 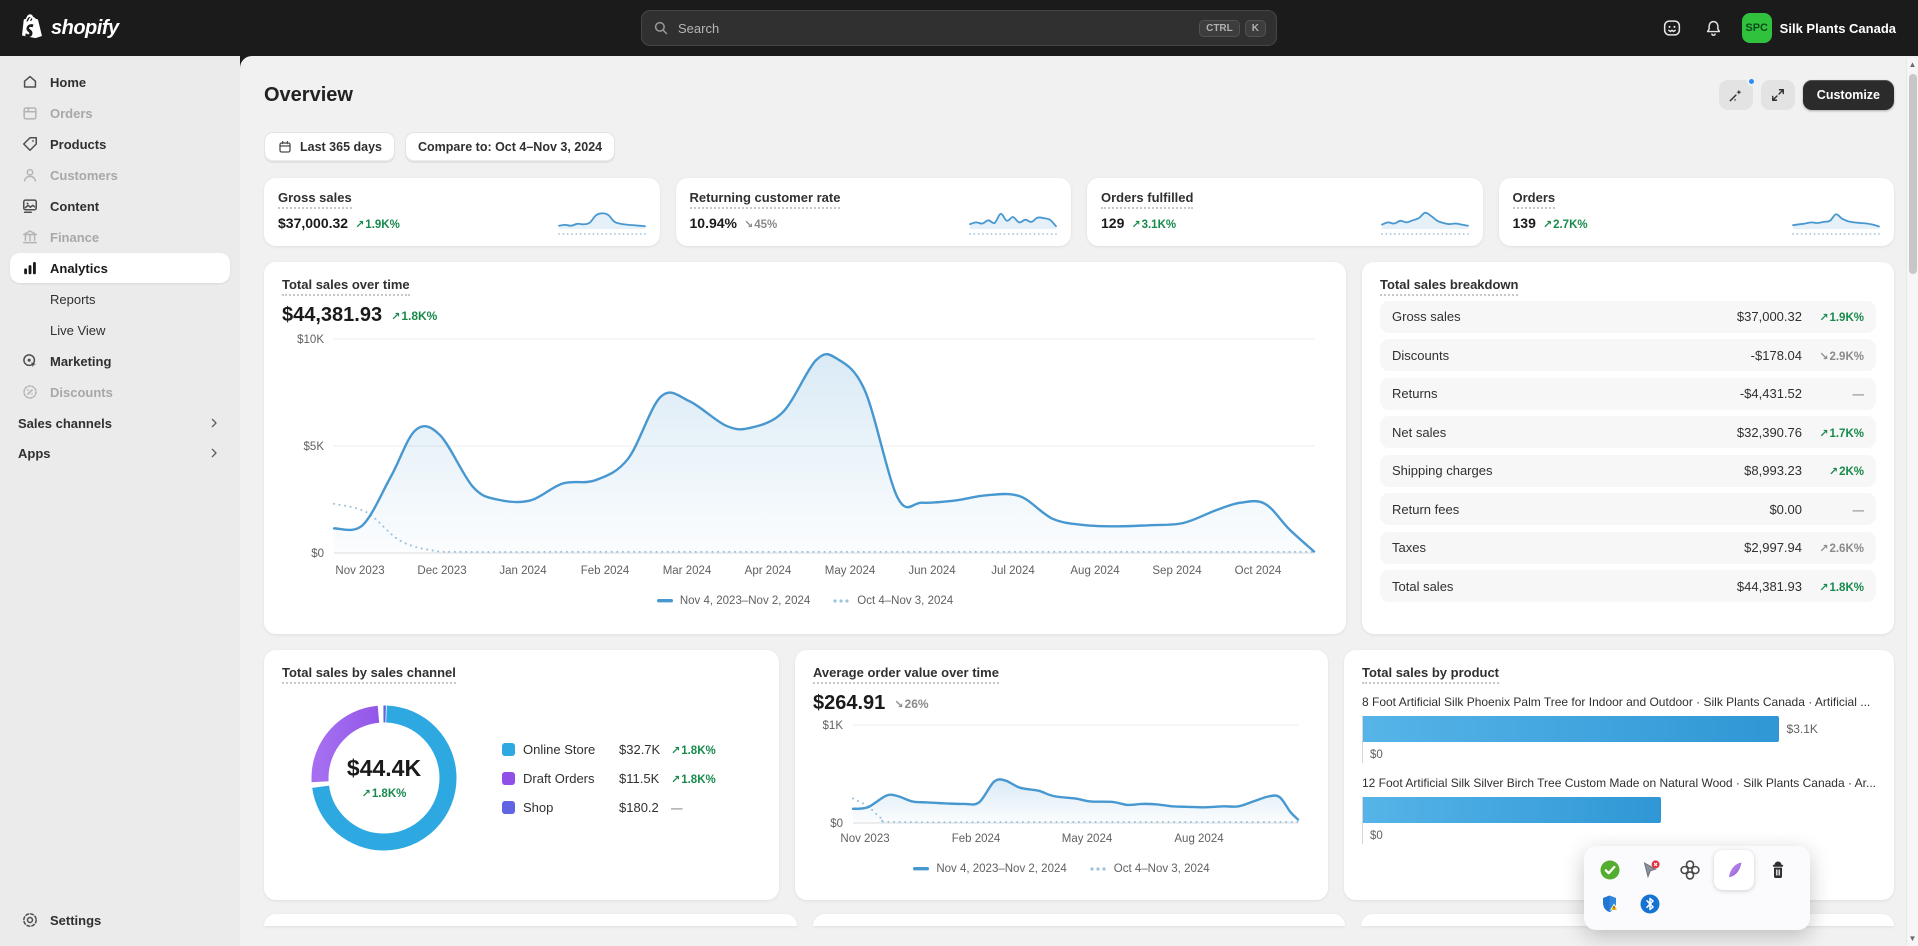 I want to click on metric-title: Orders, so click(x=1534, y=199).